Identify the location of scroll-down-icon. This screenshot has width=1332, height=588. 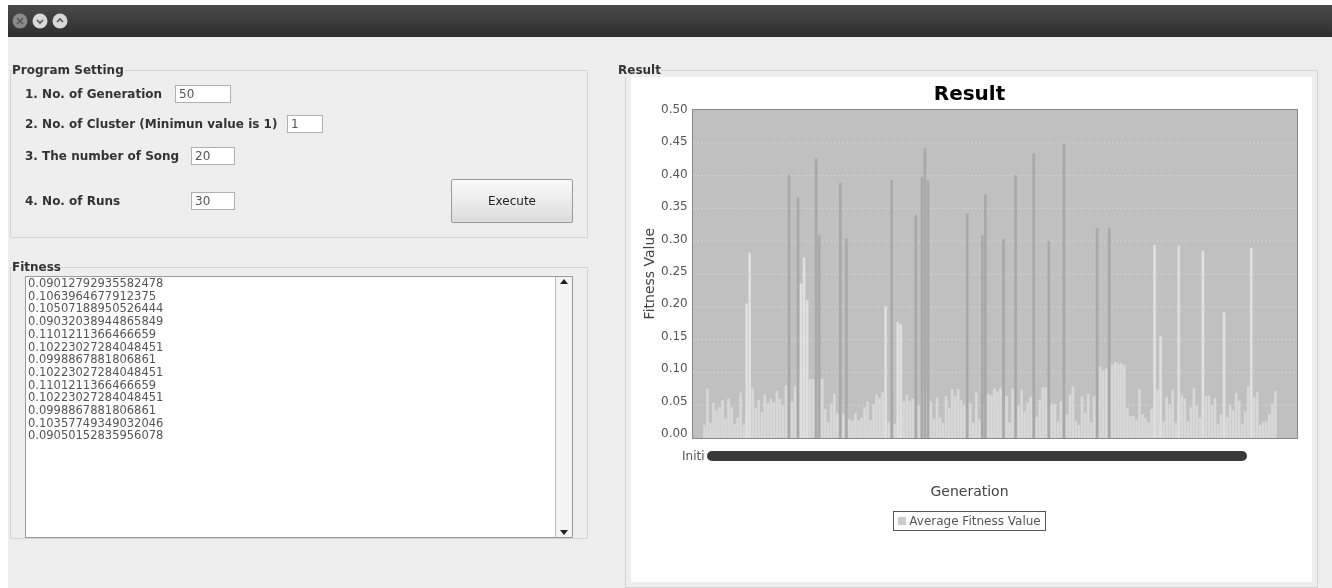
(564, 533).